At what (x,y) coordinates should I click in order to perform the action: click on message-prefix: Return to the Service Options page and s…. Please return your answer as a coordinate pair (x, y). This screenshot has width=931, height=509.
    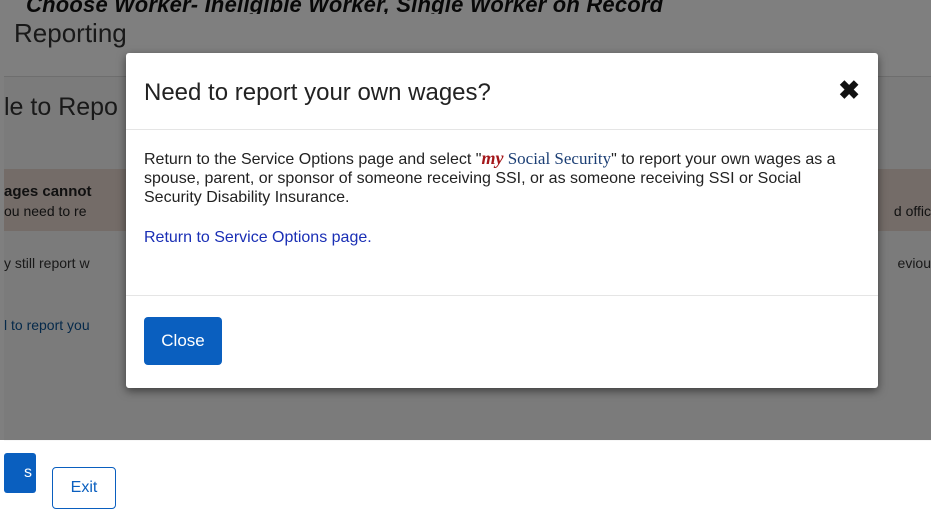
    Looking at the image, I should click on (313, 159).